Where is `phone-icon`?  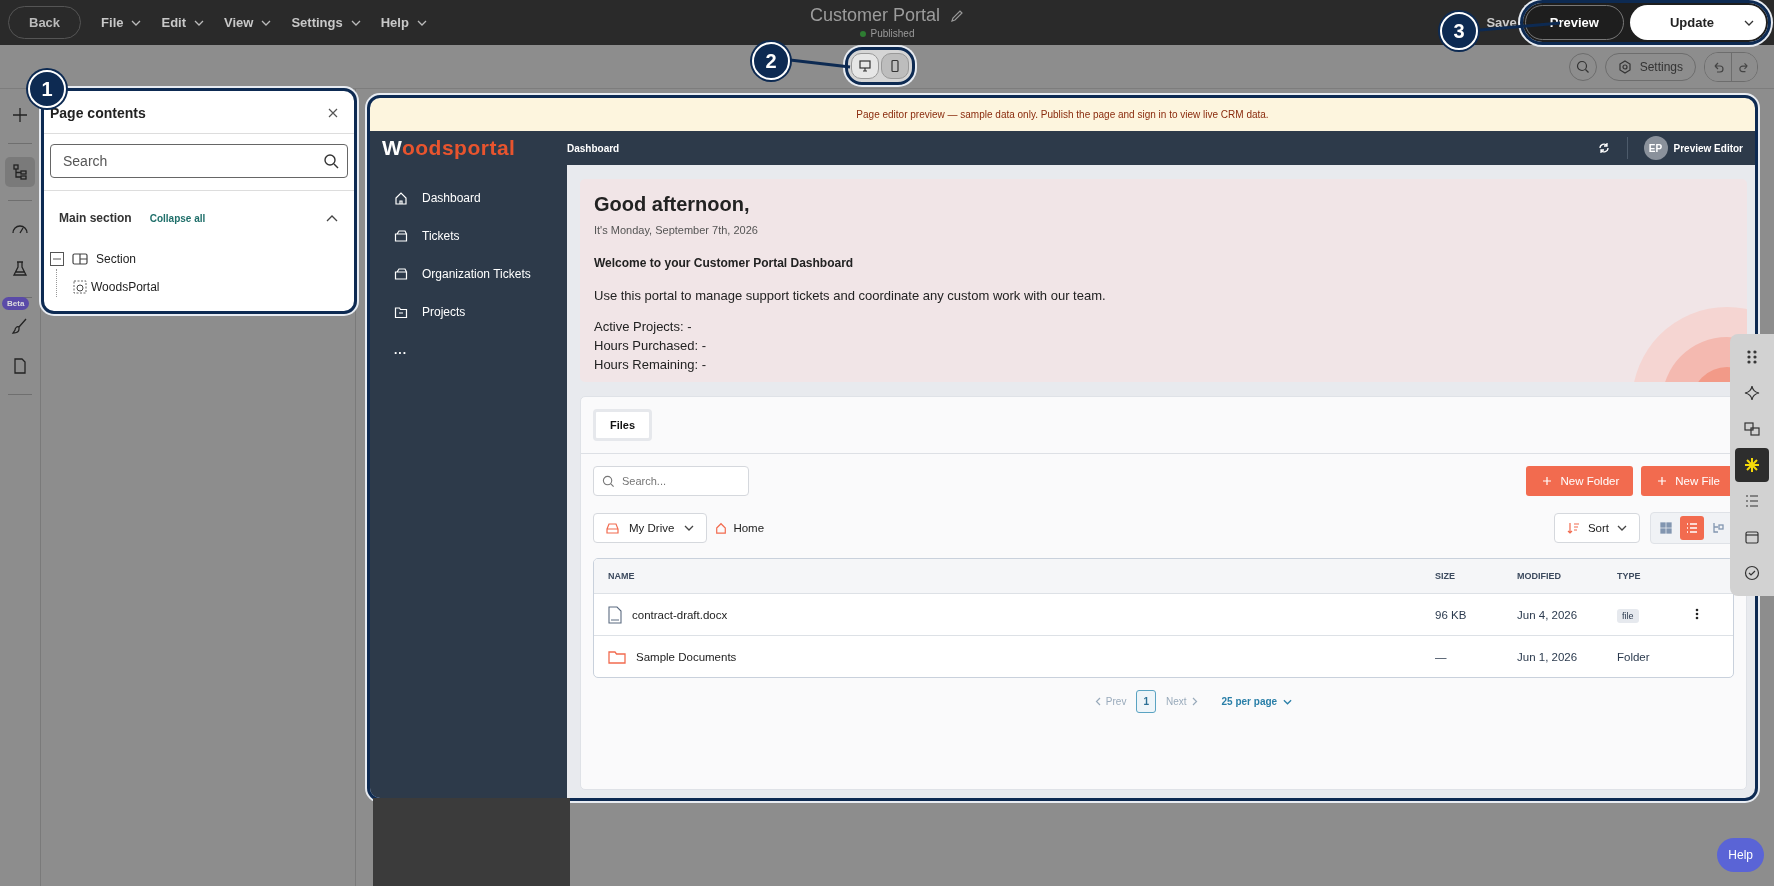 phone-icon is located at coordinates (895, 66).